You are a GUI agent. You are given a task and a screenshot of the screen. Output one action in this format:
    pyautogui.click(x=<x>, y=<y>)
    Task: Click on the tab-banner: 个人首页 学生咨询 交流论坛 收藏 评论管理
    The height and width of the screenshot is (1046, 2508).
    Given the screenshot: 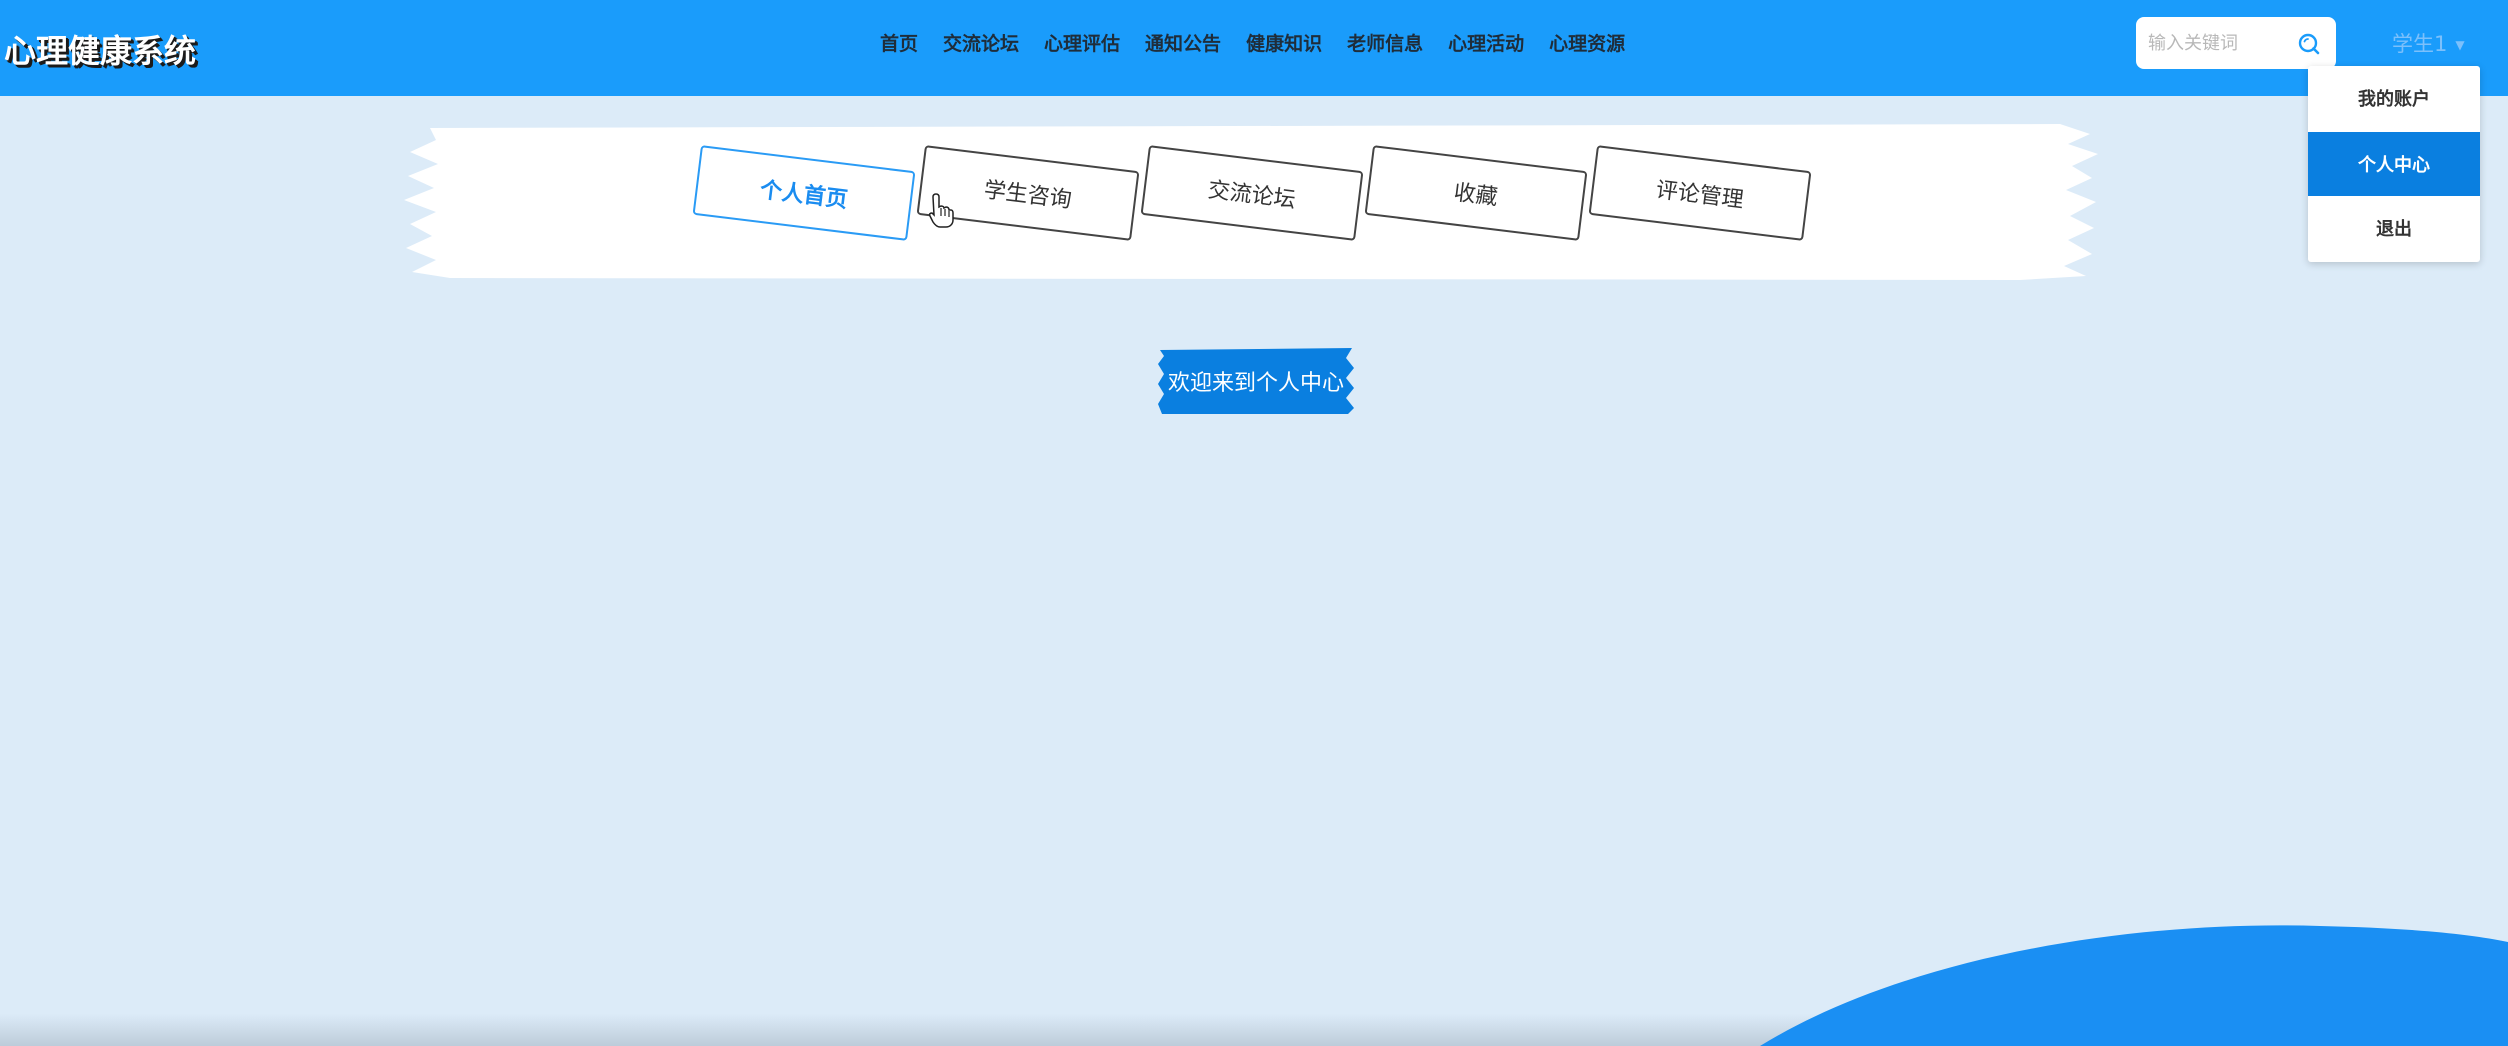 What is the action you would take?
    pyautogui.click(x=1251, y=201)
    